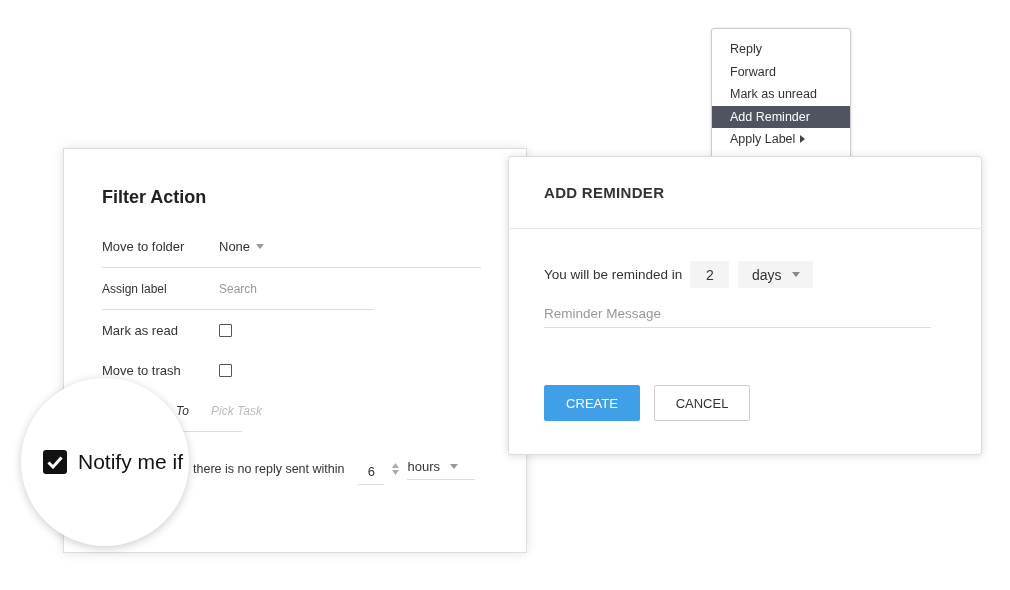 The image size is (1010, 590). I want to click on folder-dropdown: None, so click(242, 246).